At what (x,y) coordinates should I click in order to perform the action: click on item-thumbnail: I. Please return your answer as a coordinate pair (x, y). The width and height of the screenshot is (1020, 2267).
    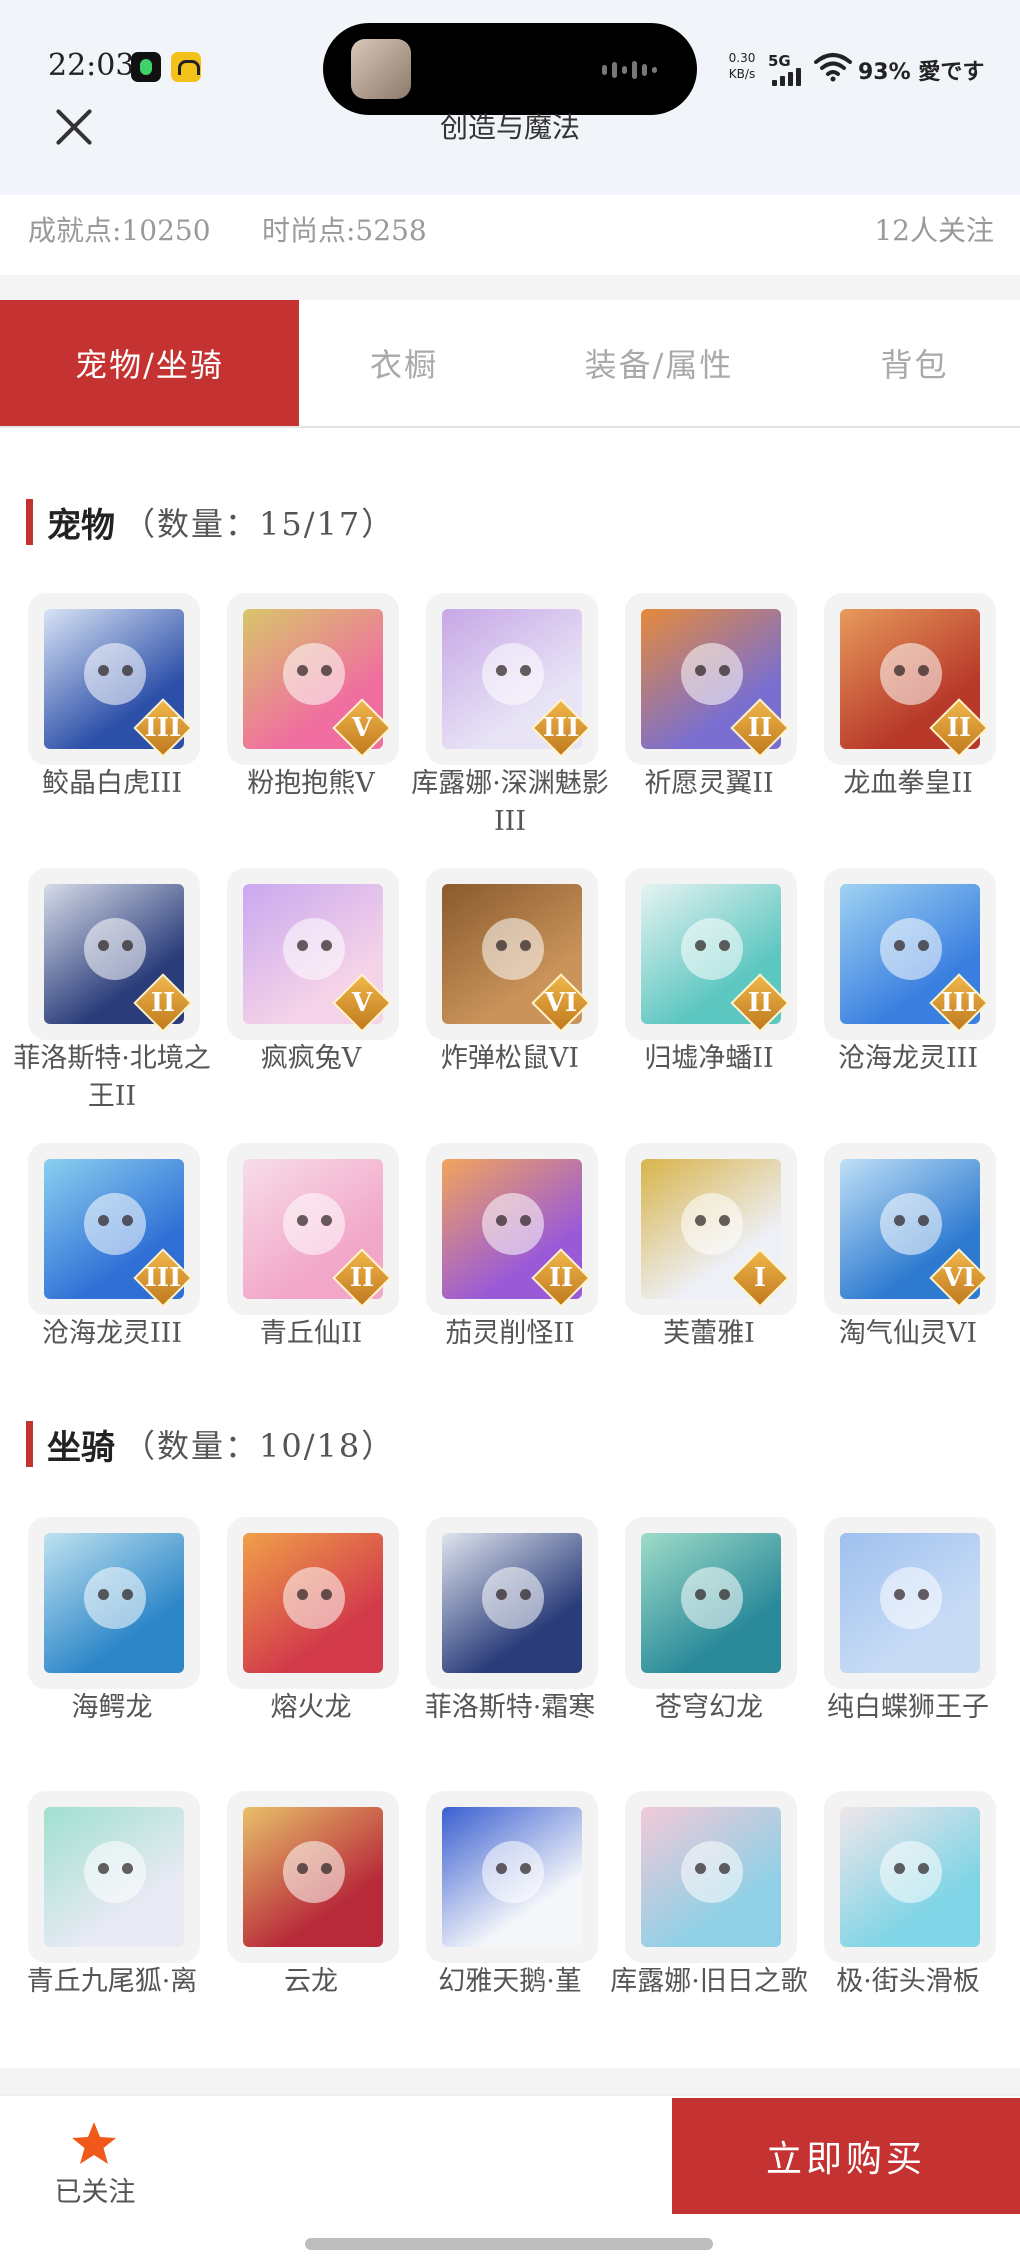
    Looking at the image, I should click on (711, 1229).